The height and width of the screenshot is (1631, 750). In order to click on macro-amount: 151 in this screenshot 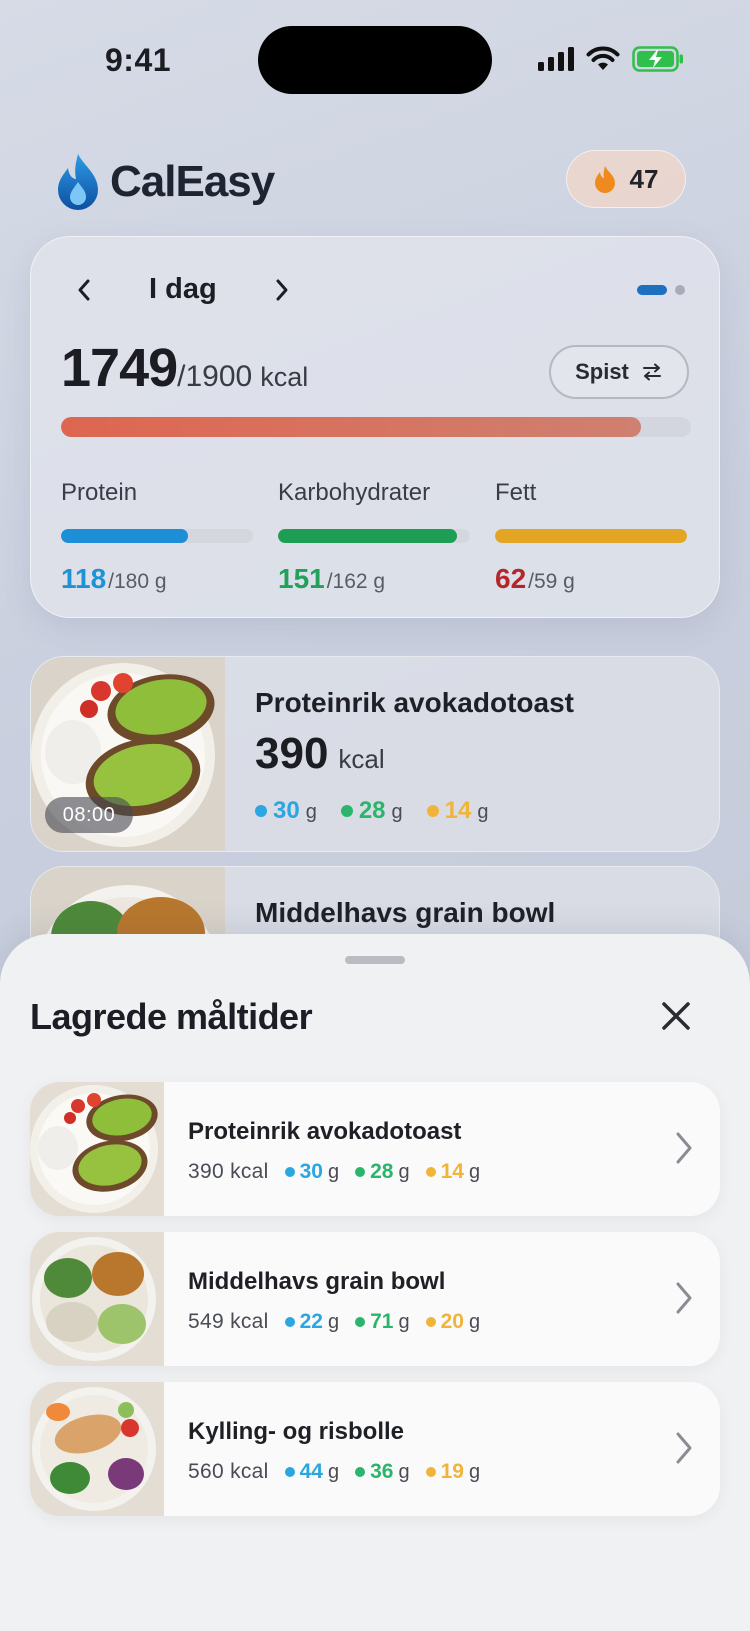, I will do `click(301, 578)`.